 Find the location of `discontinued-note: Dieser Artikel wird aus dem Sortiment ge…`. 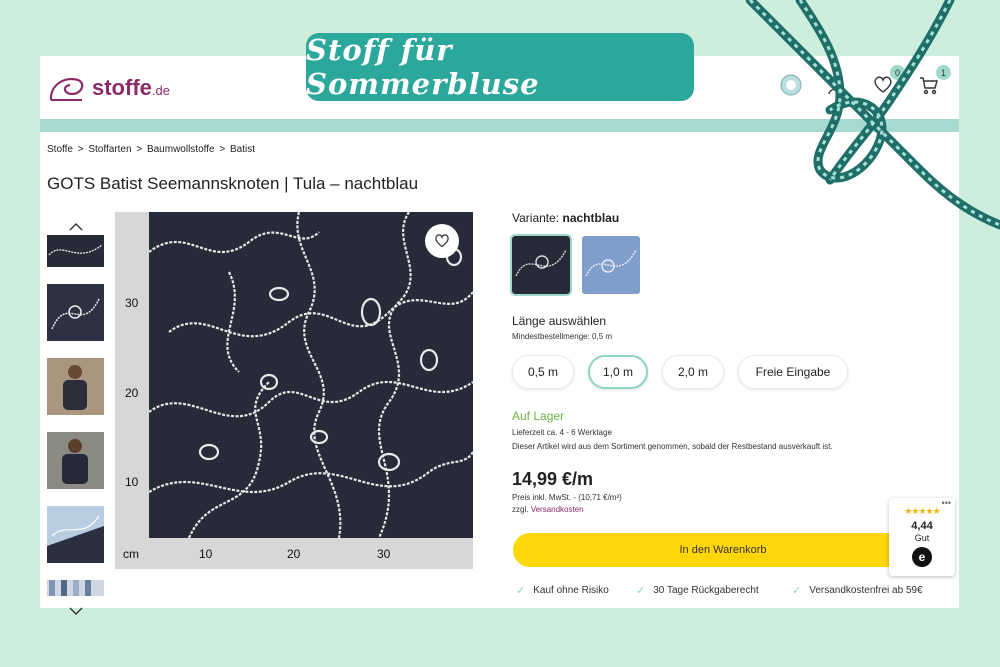

discontinued-note: Dieser Artikel wird aus dem Sortiment ge… is located at coordinates (672, 446).